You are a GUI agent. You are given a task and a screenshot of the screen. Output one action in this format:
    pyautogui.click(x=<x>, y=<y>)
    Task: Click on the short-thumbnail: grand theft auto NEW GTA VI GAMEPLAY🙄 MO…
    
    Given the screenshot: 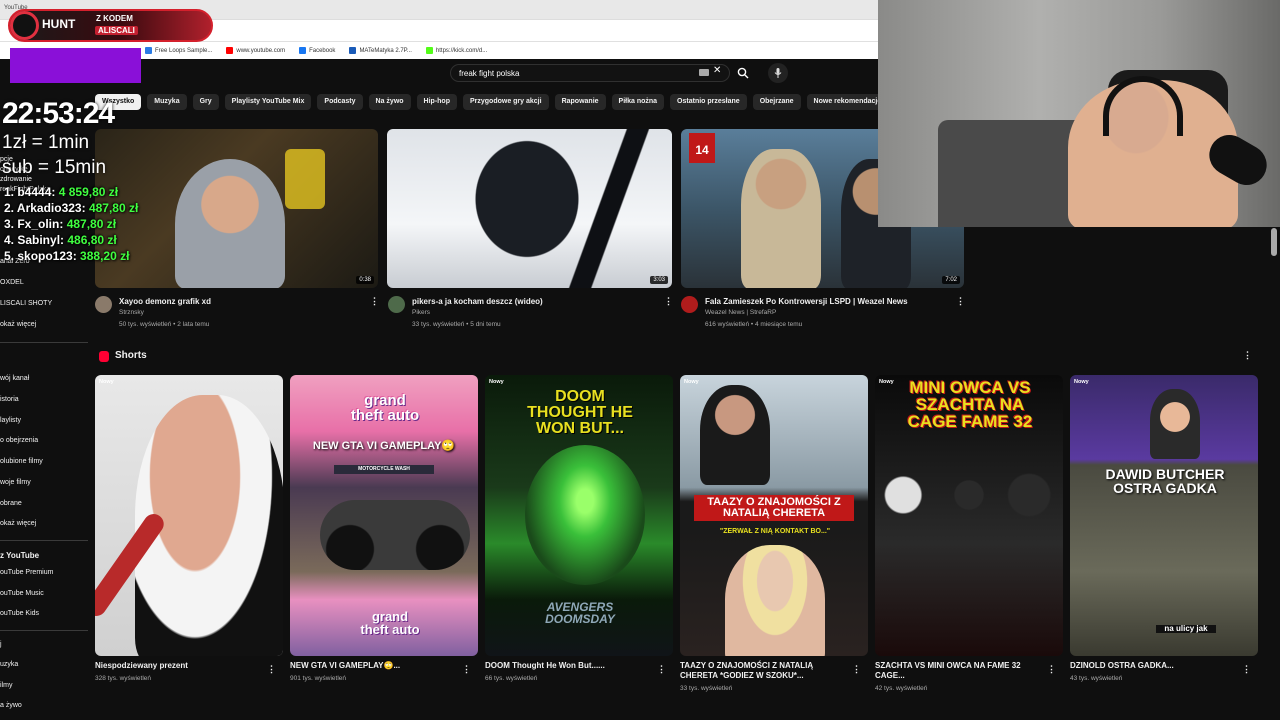 What is the action you would take?
    pyautogui.click(x=384, y=515)
    